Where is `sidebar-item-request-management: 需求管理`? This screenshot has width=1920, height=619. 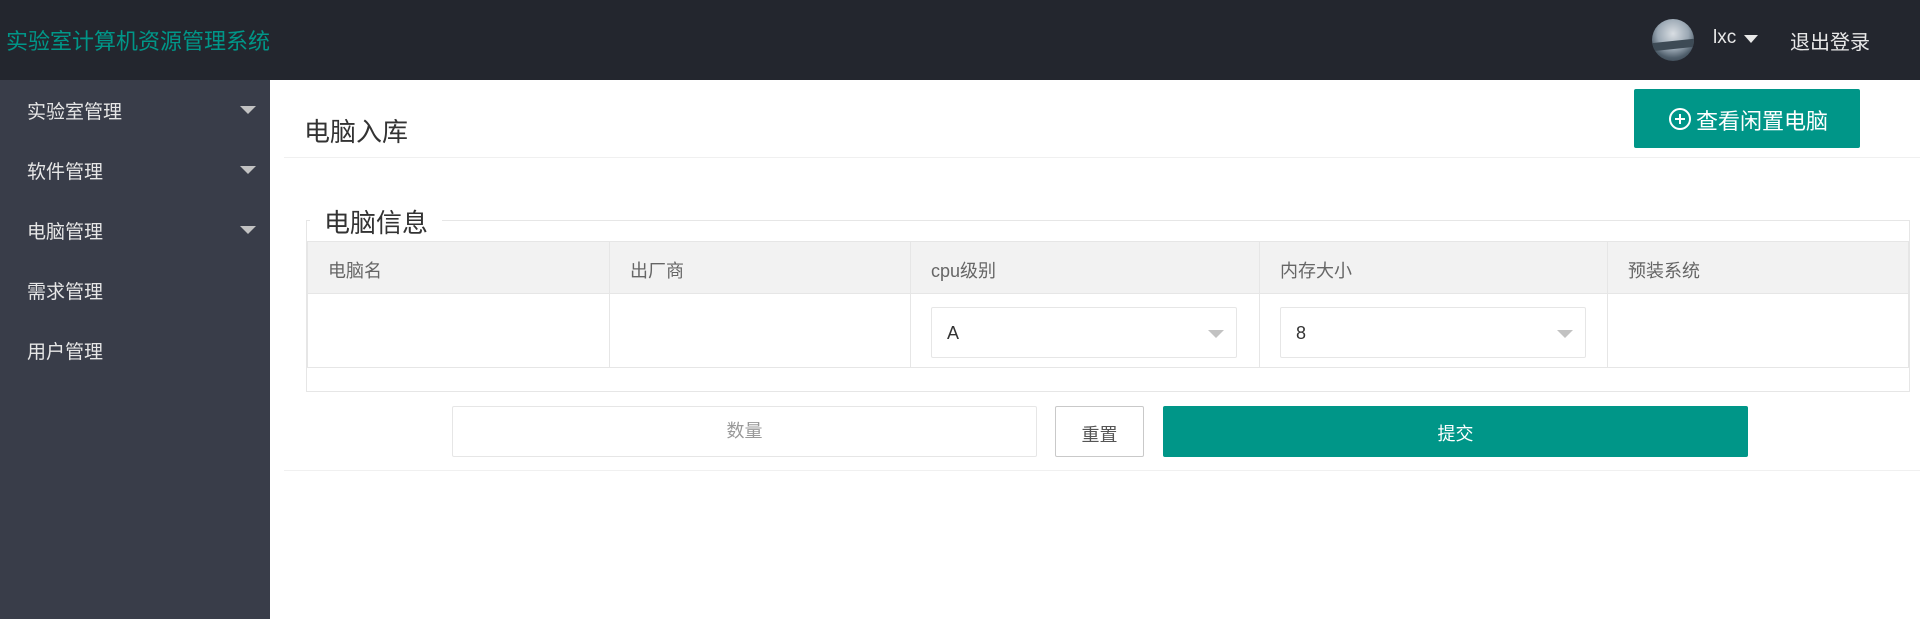
sidebar-item-request-management: 需求管理 is located at coordinates (135, 290).